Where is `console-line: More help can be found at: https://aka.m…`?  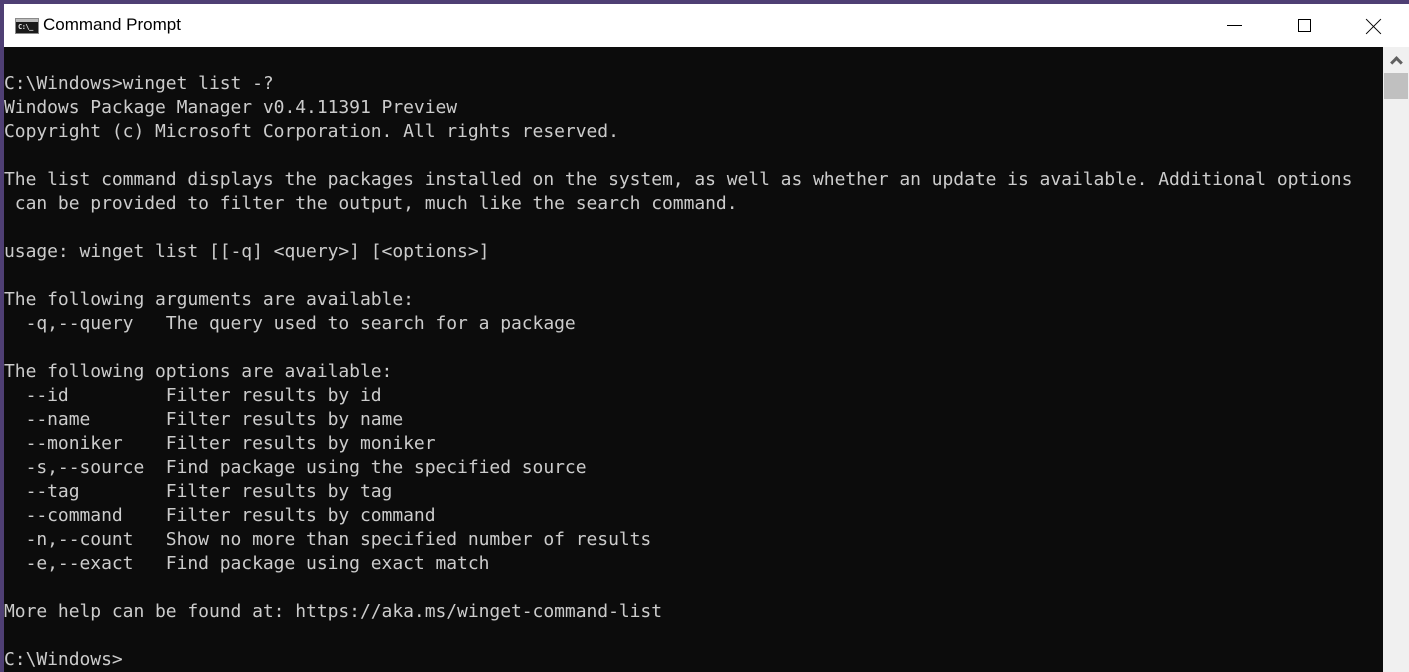 console-line: More help can be found at: https://aka.m… is located at coordinates (333, 611).